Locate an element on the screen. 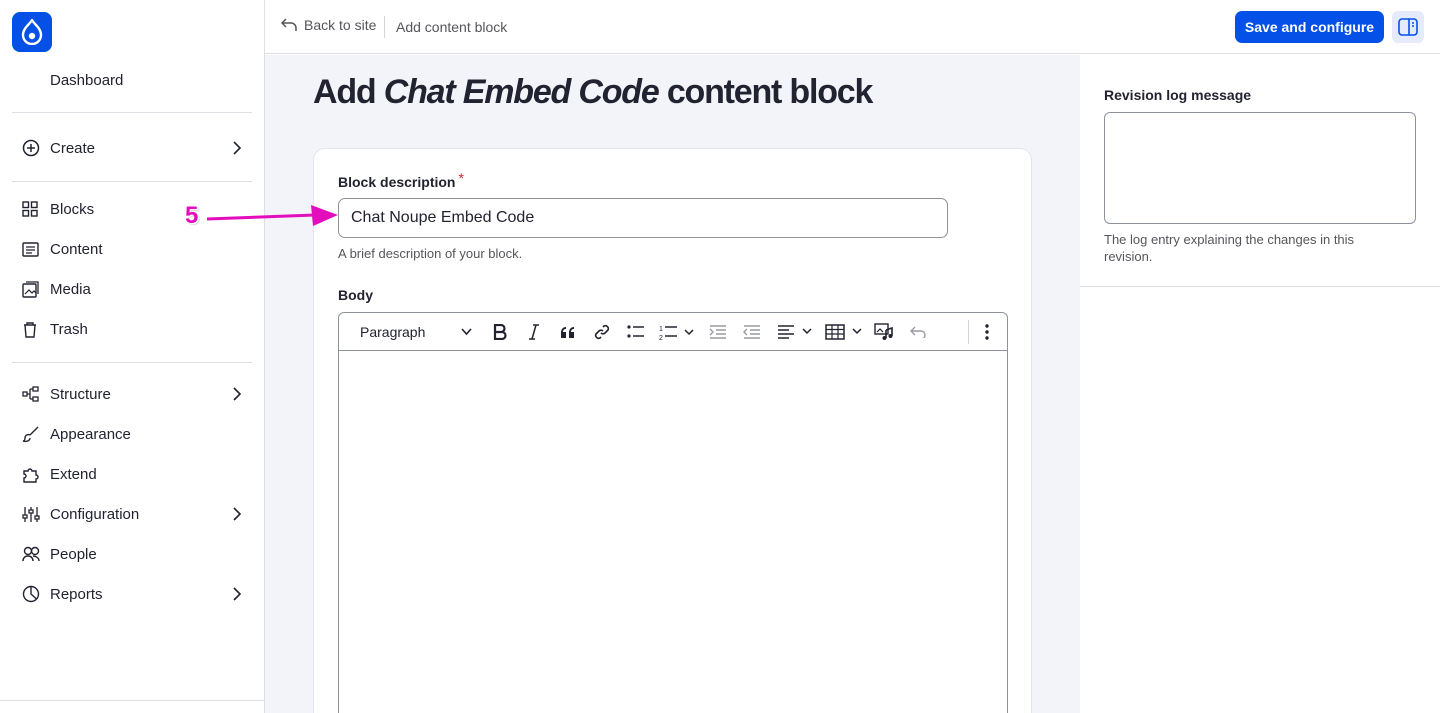 This screenshot has width=1440, height=713. more-options-button is located at coordinates (987, 332).